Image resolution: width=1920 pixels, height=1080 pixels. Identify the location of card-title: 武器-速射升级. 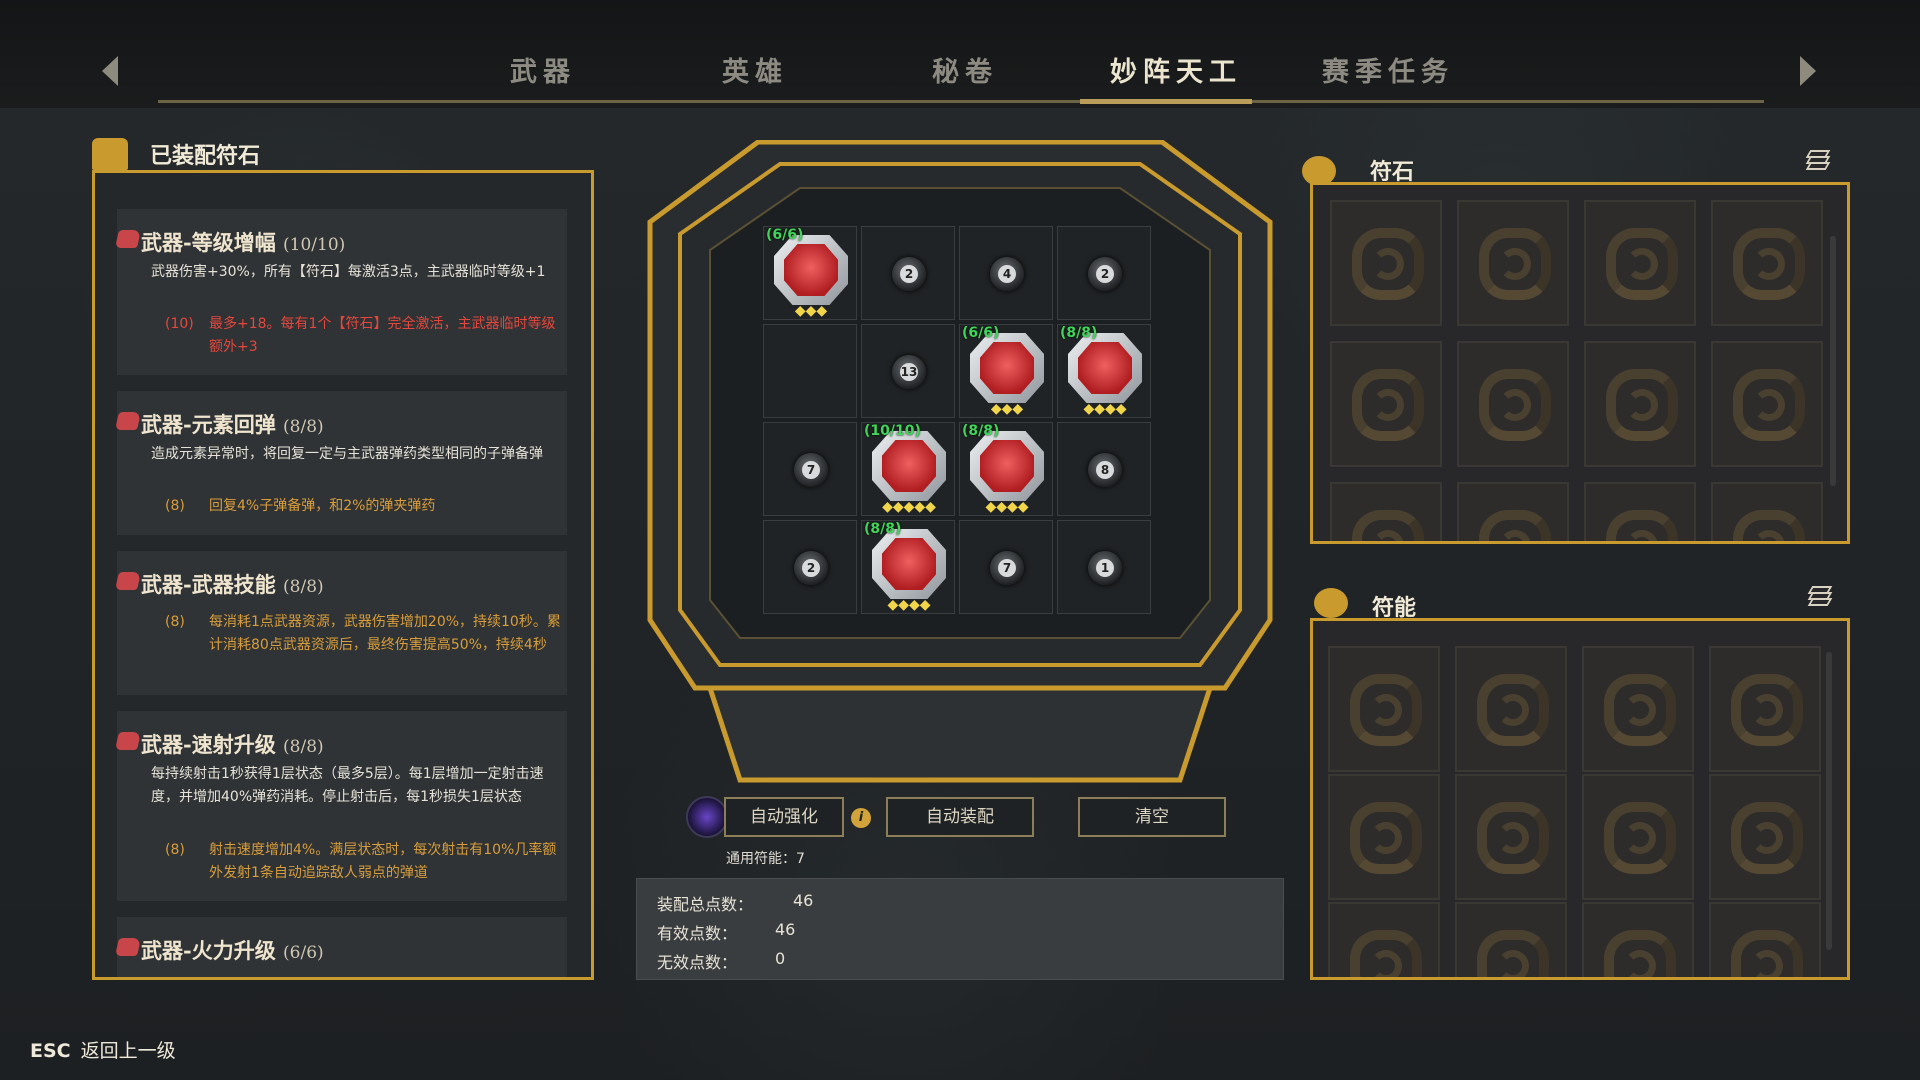
(208, 744).